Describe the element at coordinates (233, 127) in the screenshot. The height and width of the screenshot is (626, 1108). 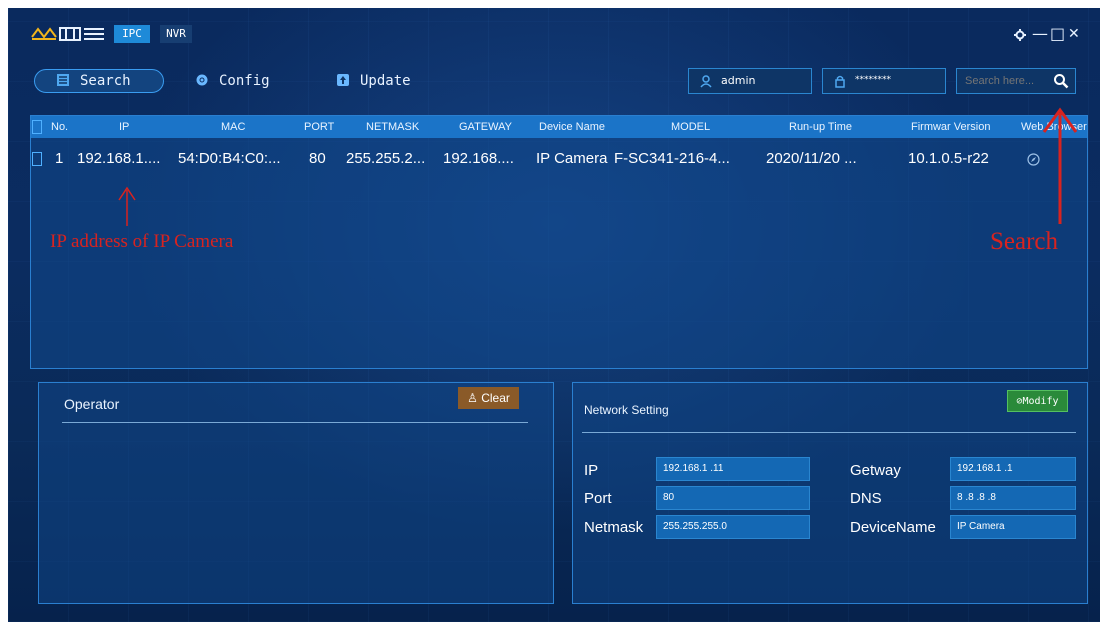
I see `col-mac: MAC` at that location.